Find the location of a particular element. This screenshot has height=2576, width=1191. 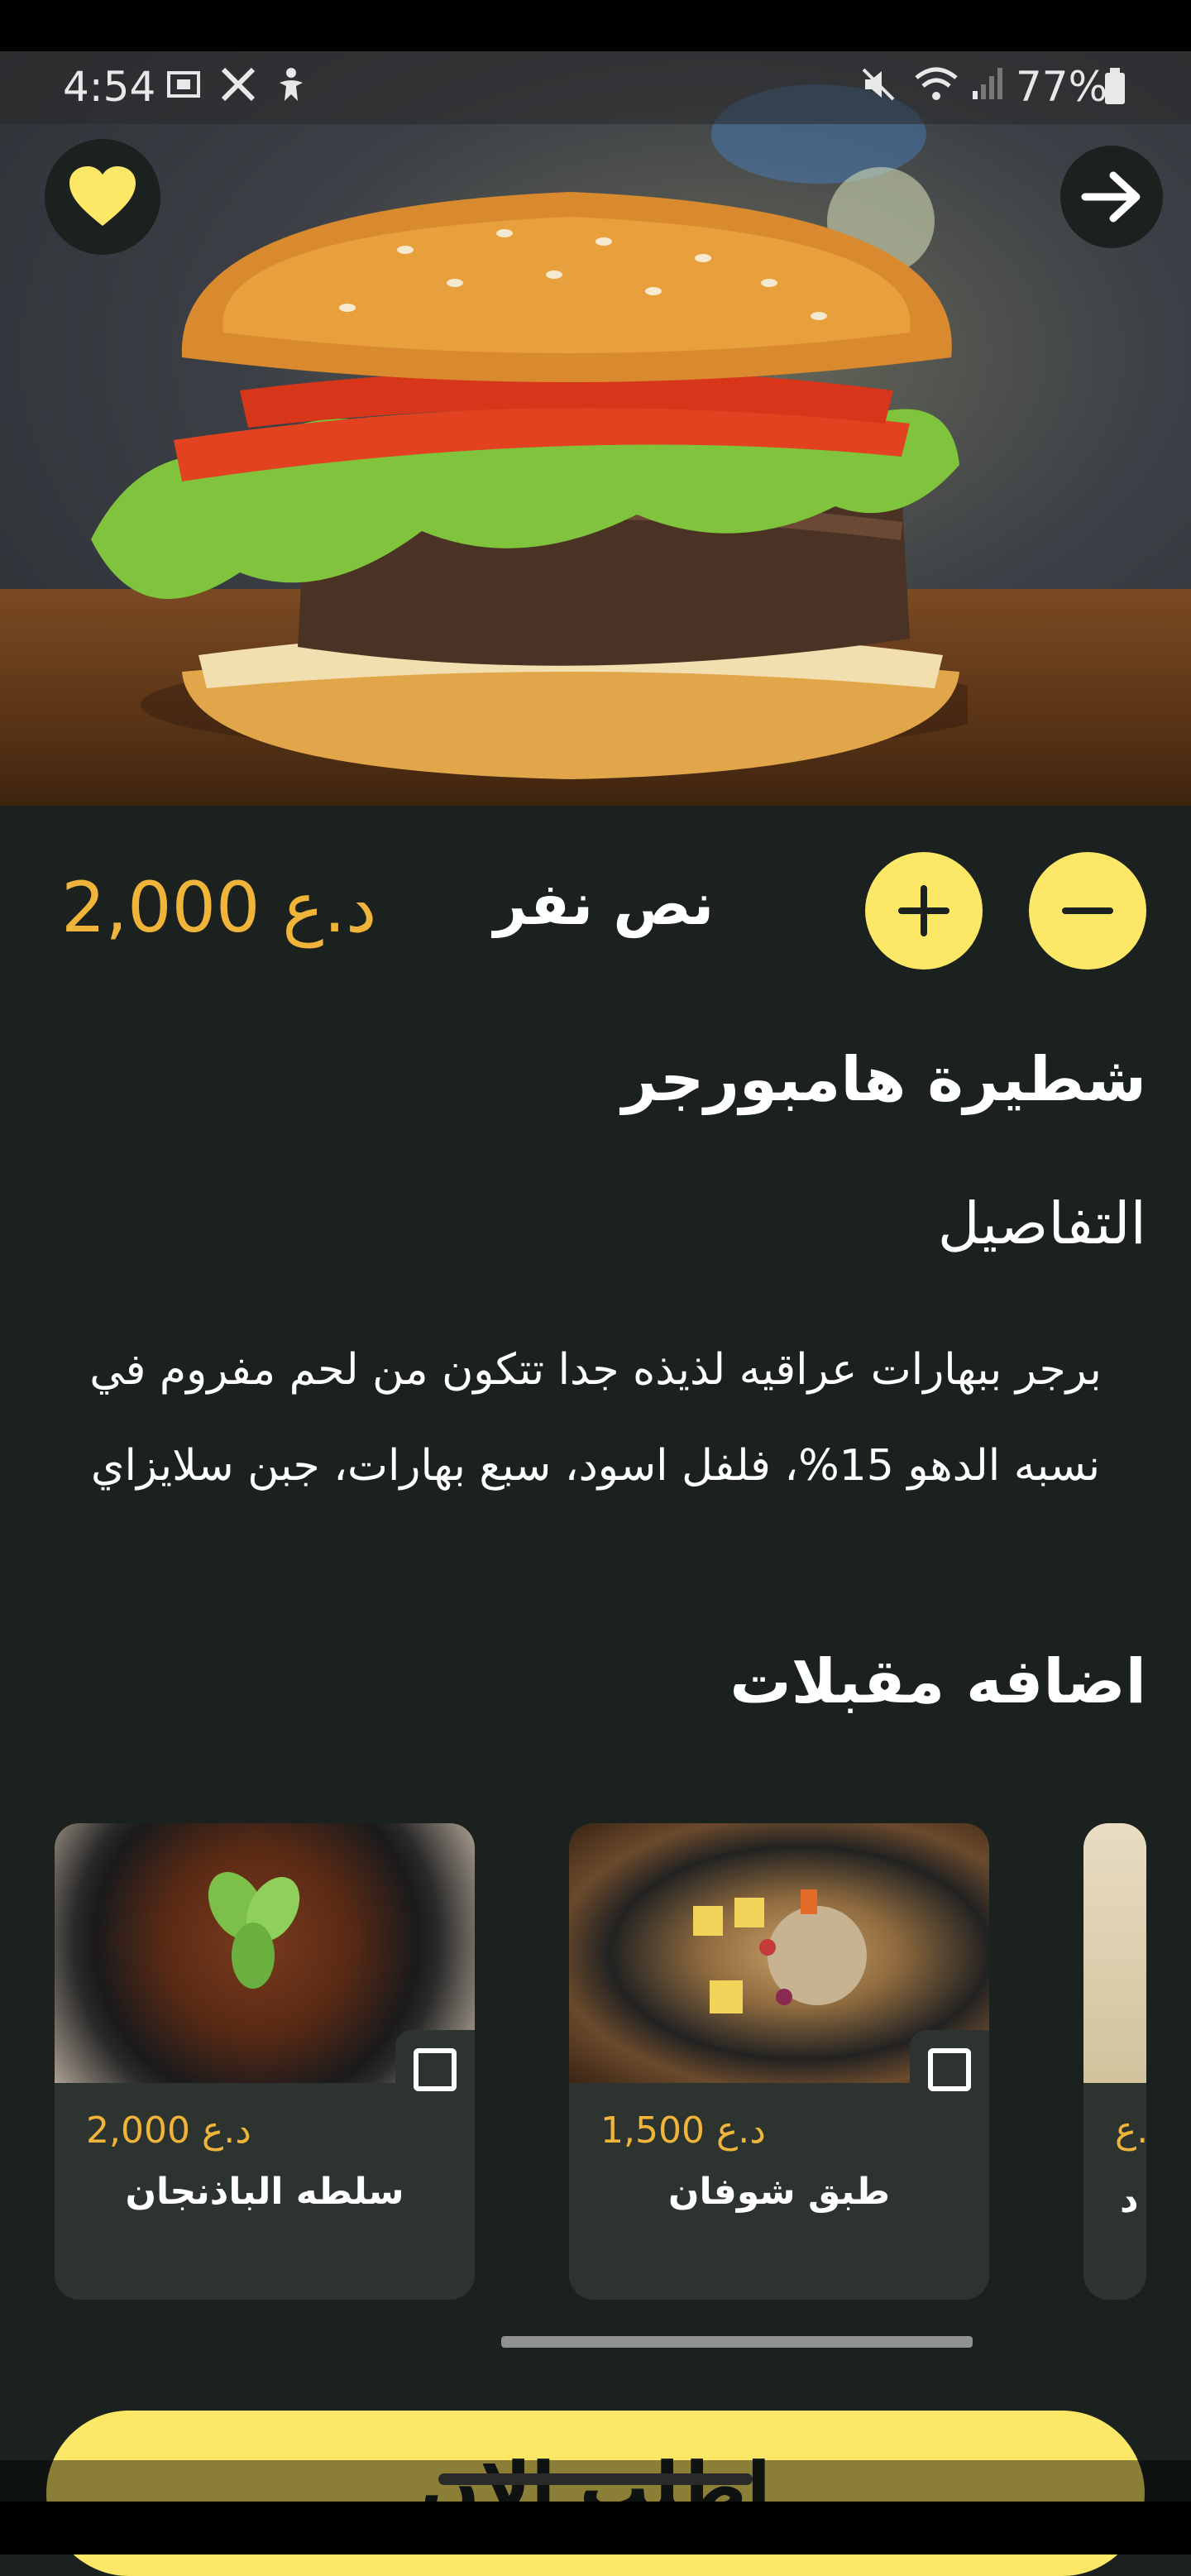

details-heading: التفاصيل is located at coordinates (1041, 1223).